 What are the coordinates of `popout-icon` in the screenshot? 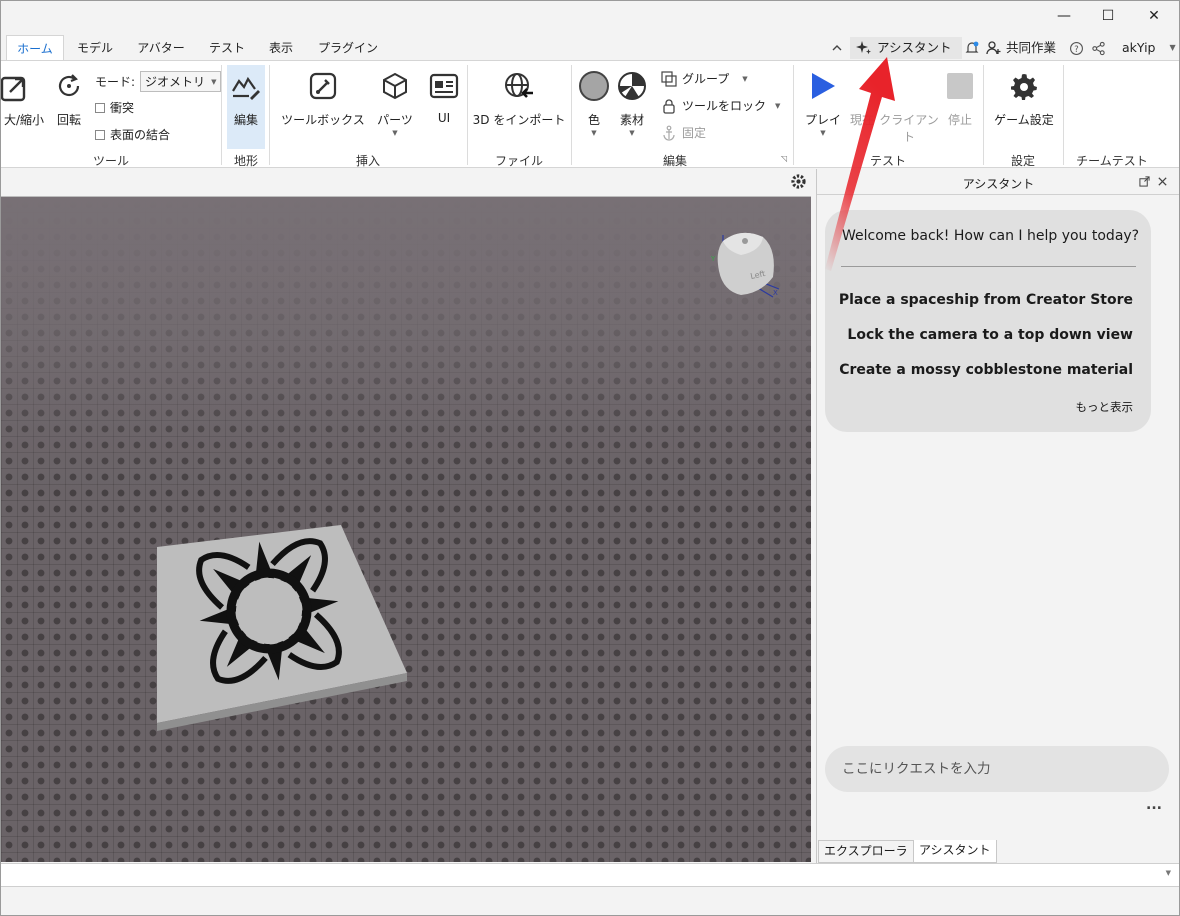 It's located at (1144, 181).